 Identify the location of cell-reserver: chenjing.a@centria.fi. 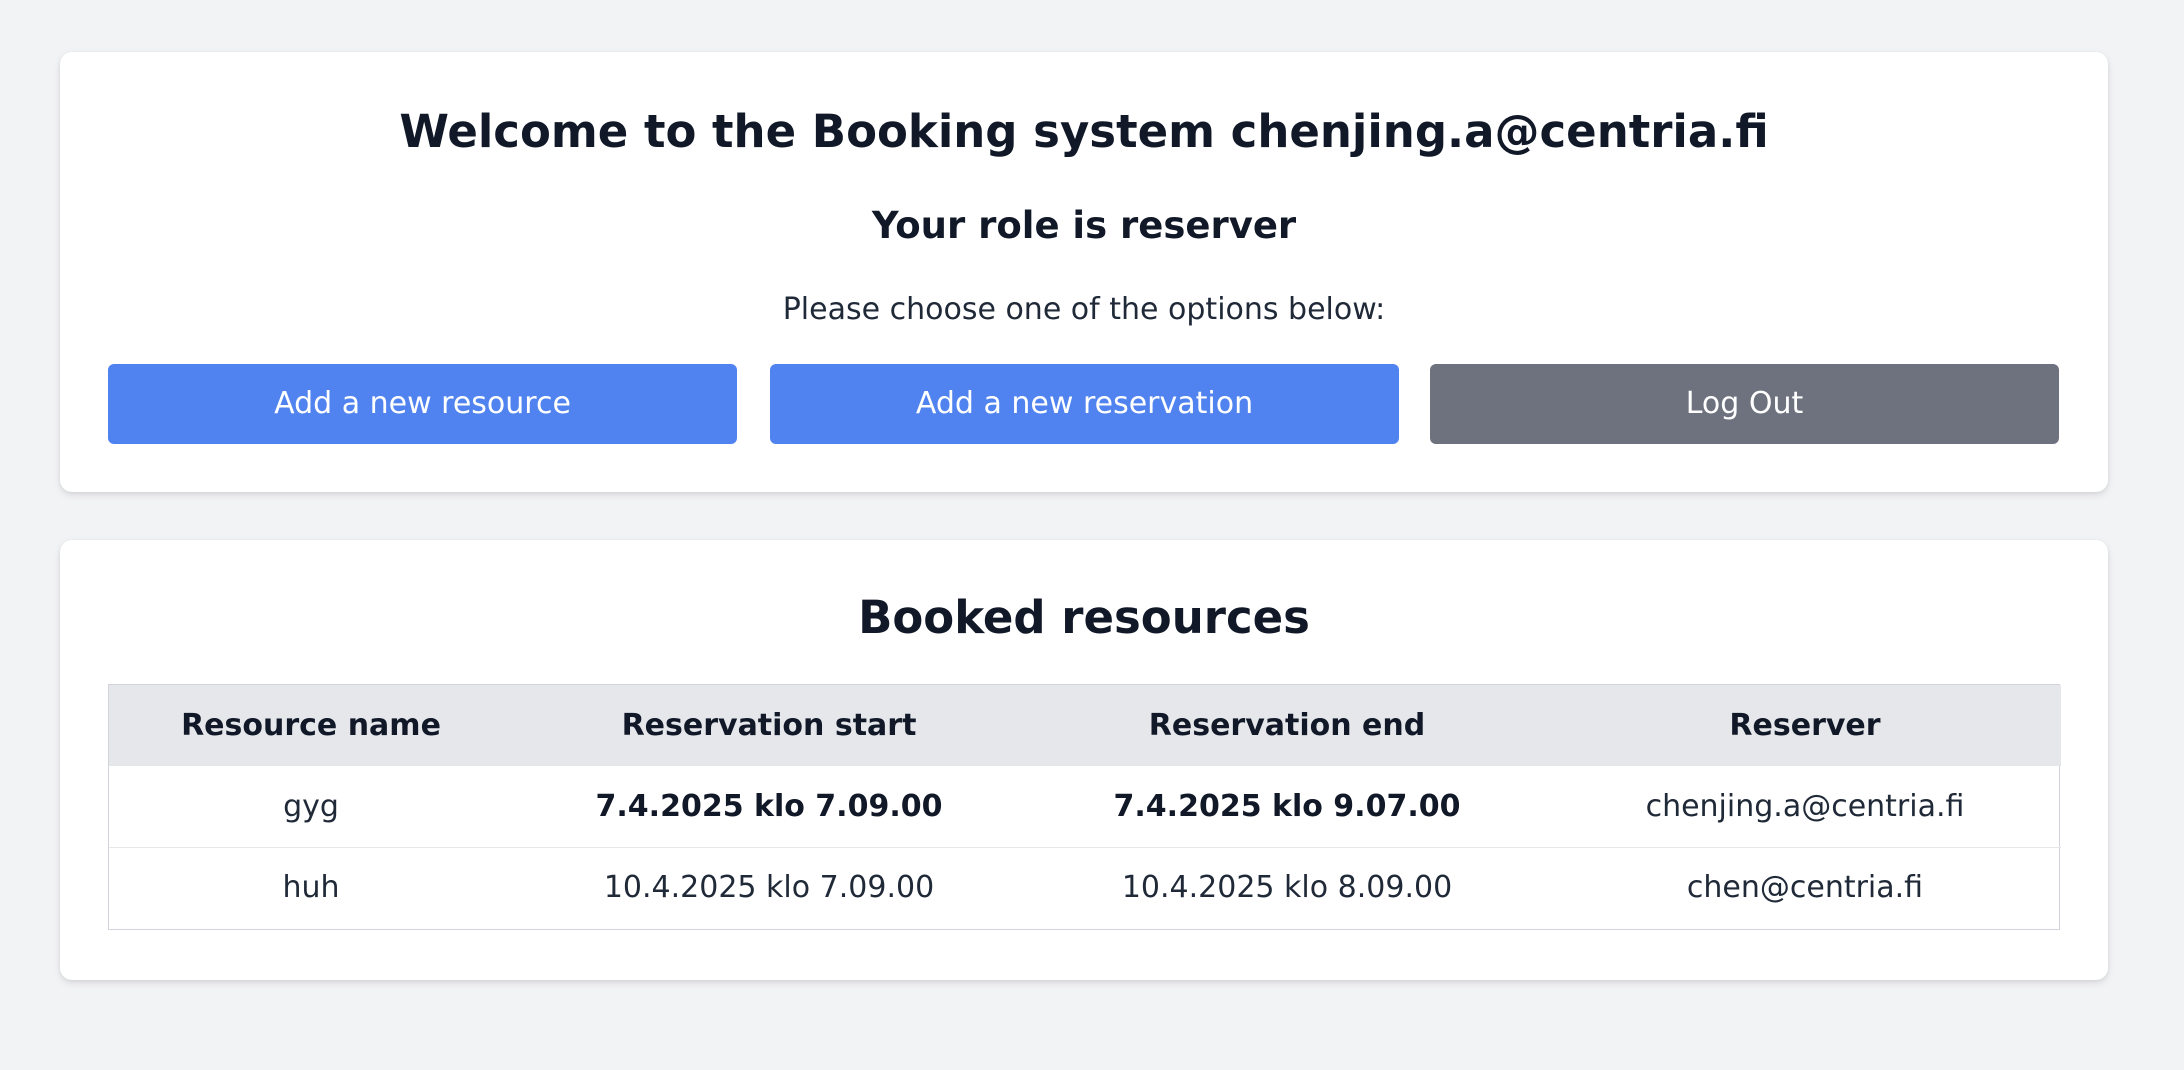
(1805, 806).